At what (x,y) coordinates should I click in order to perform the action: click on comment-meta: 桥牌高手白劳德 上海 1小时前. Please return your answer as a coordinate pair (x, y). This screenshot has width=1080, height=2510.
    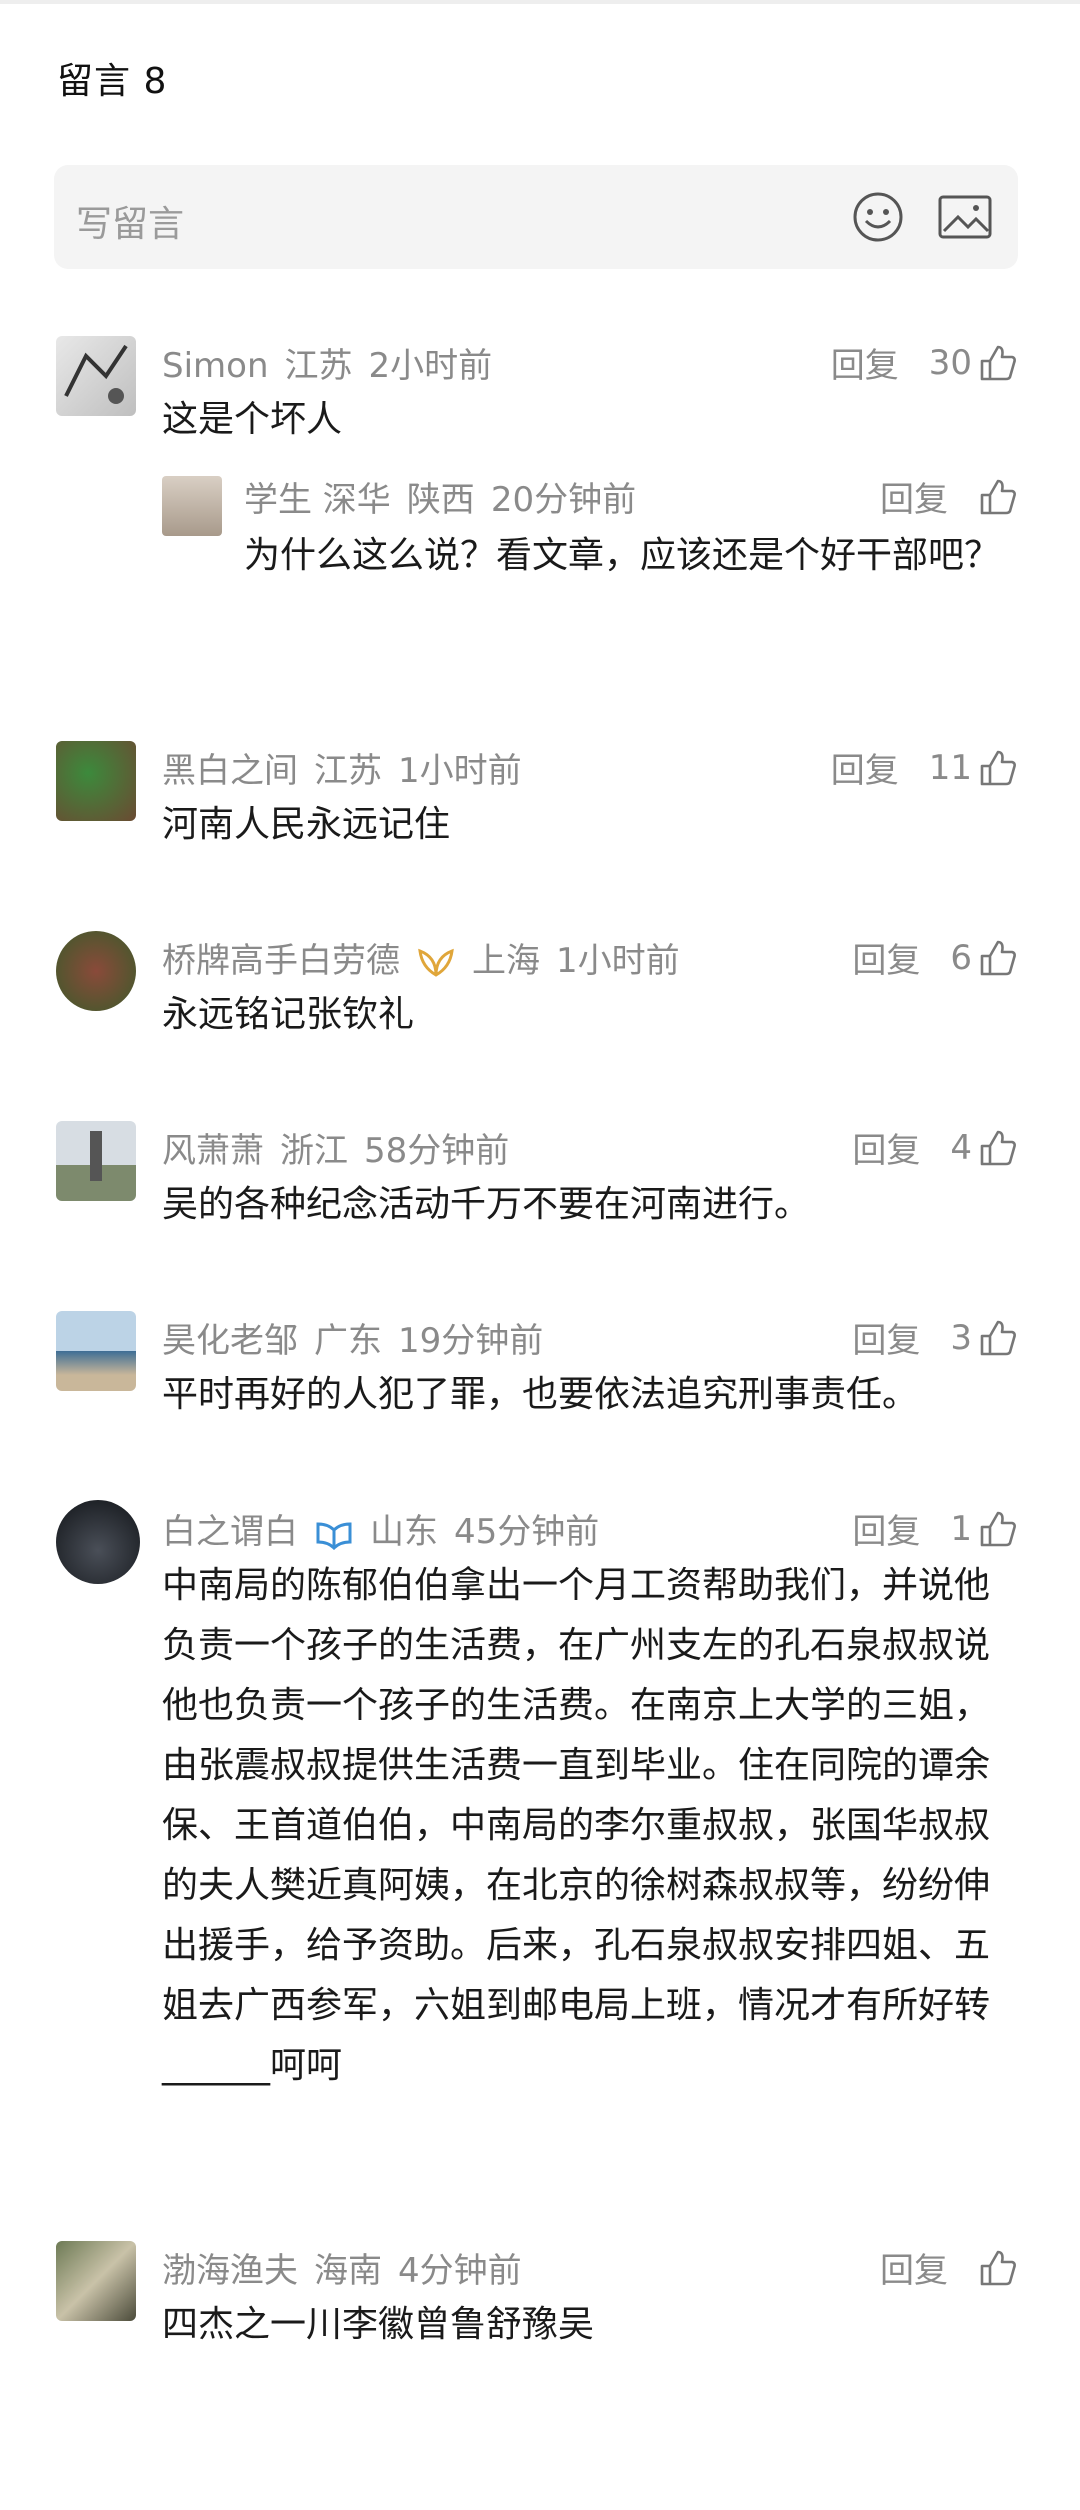
    Looking at the image, I should click on (429, 957).